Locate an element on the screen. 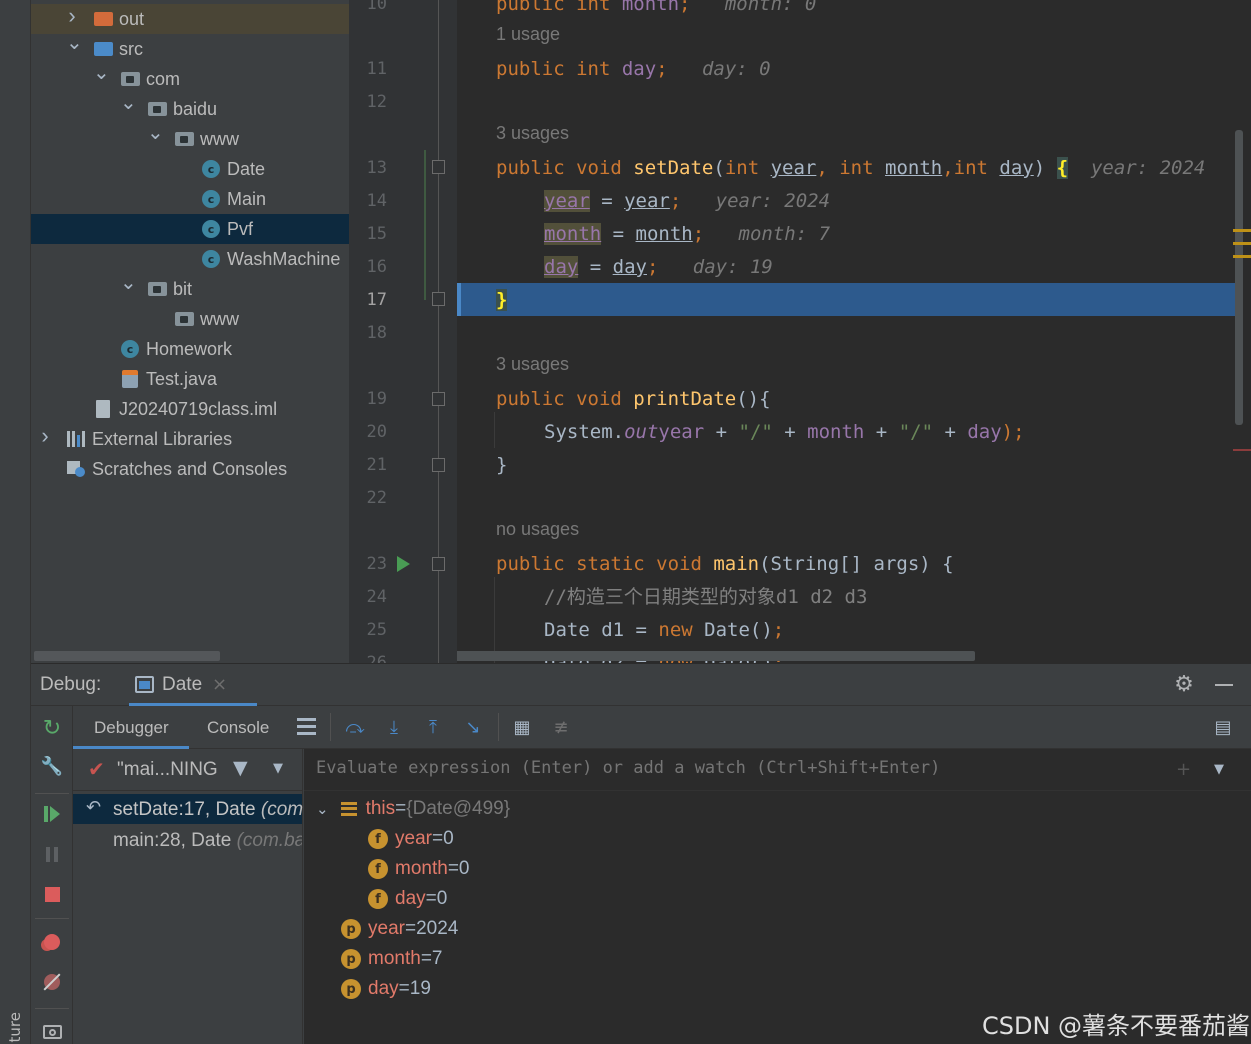 This screenshot has width=1251, height=1044. variable-row-this: ⌄ this = {Date@499} is located at coordinates (413, 809).